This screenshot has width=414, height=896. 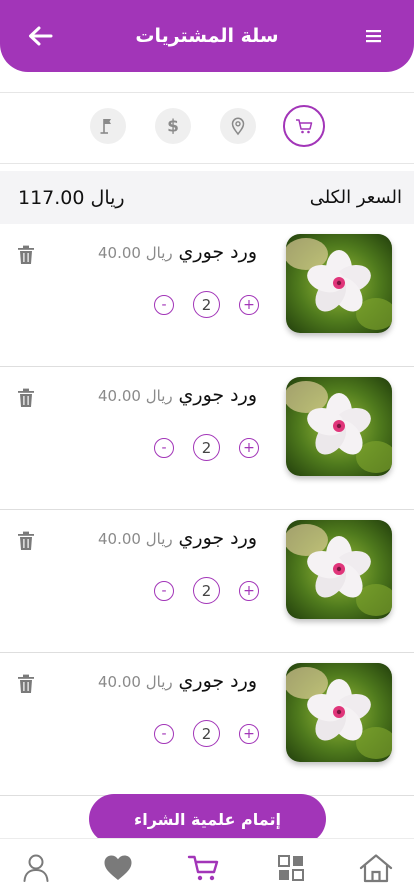 I want to click on step-cart, so click(x=304, y=126).